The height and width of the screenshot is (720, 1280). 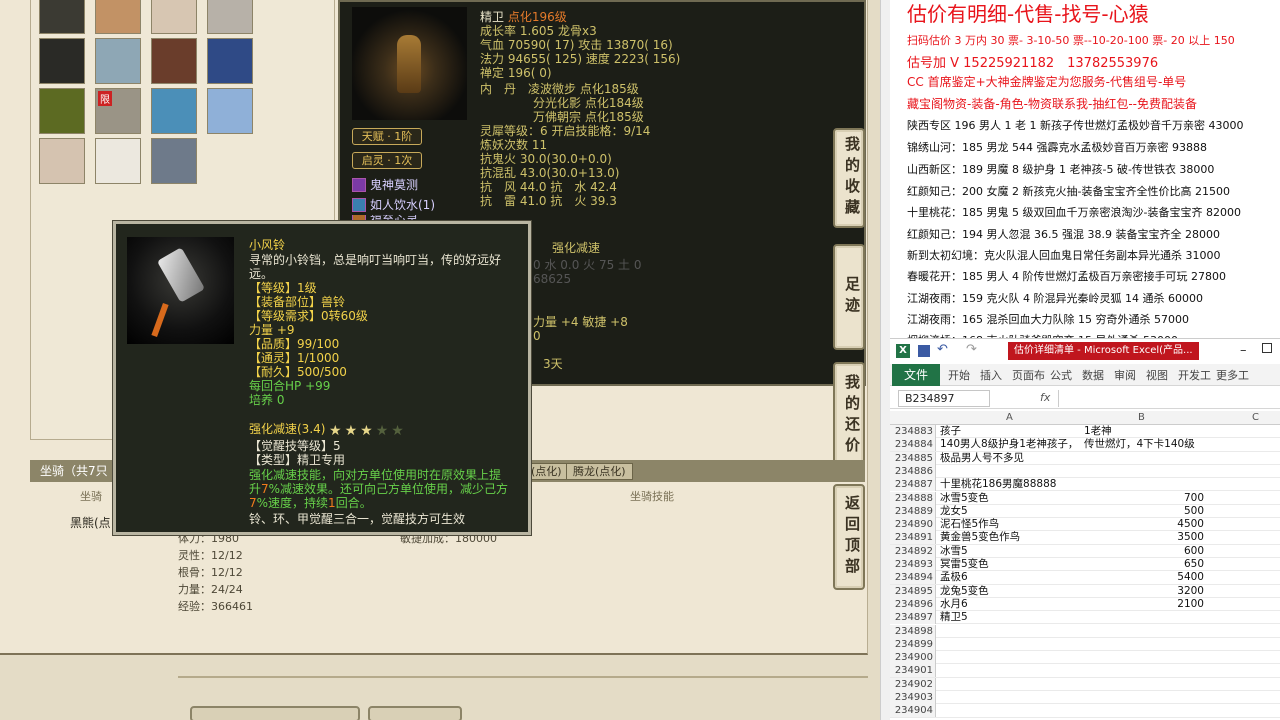 I want to click on row-number: 234894, so click(x=913, y=578).